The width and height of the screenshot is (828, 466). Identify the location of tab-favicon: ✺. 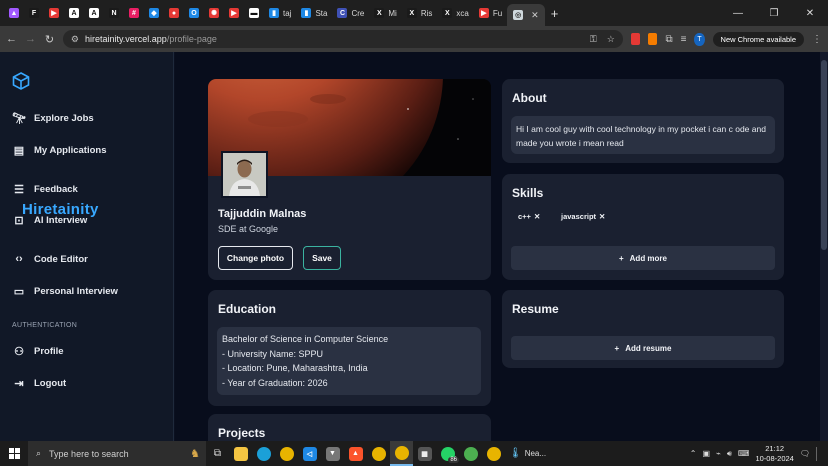
(214, 13).